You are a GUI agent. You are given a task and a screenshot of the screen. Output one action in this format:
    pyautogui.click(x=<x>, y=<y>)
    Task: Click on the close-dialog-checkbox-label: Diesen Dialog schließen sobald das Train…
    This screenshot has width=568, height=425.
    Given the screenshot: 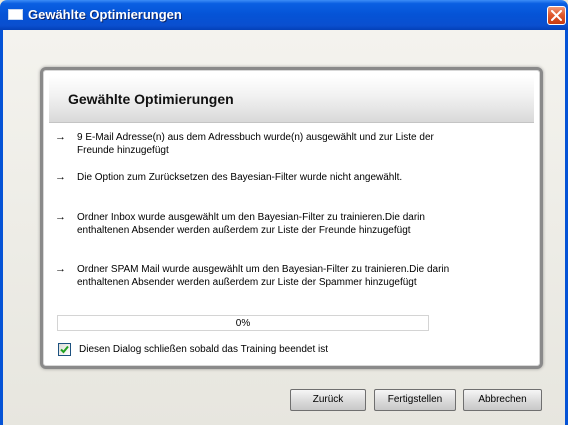 What is the action you would take?
    pyautogui.click(x=204, y=349)
    